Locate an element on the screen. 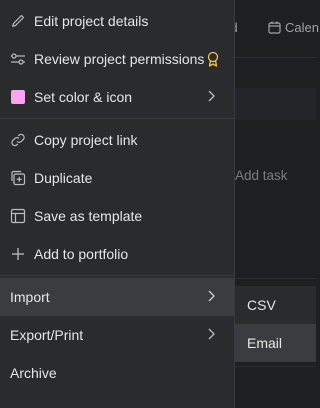 The height and width of the screenshot is (408, 320). menu-item-review-permissions: Review project permissions is located at coordinates (117, 59).